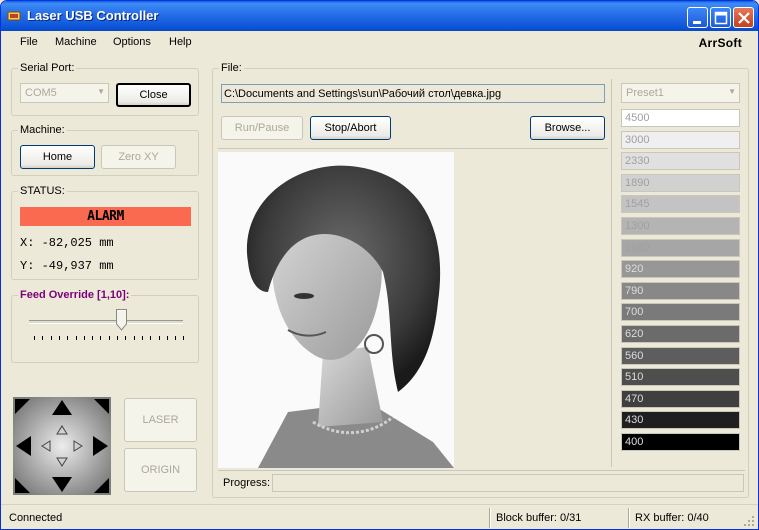  I want to click on title-bar: Laser USB Controller, so click(379, 16).